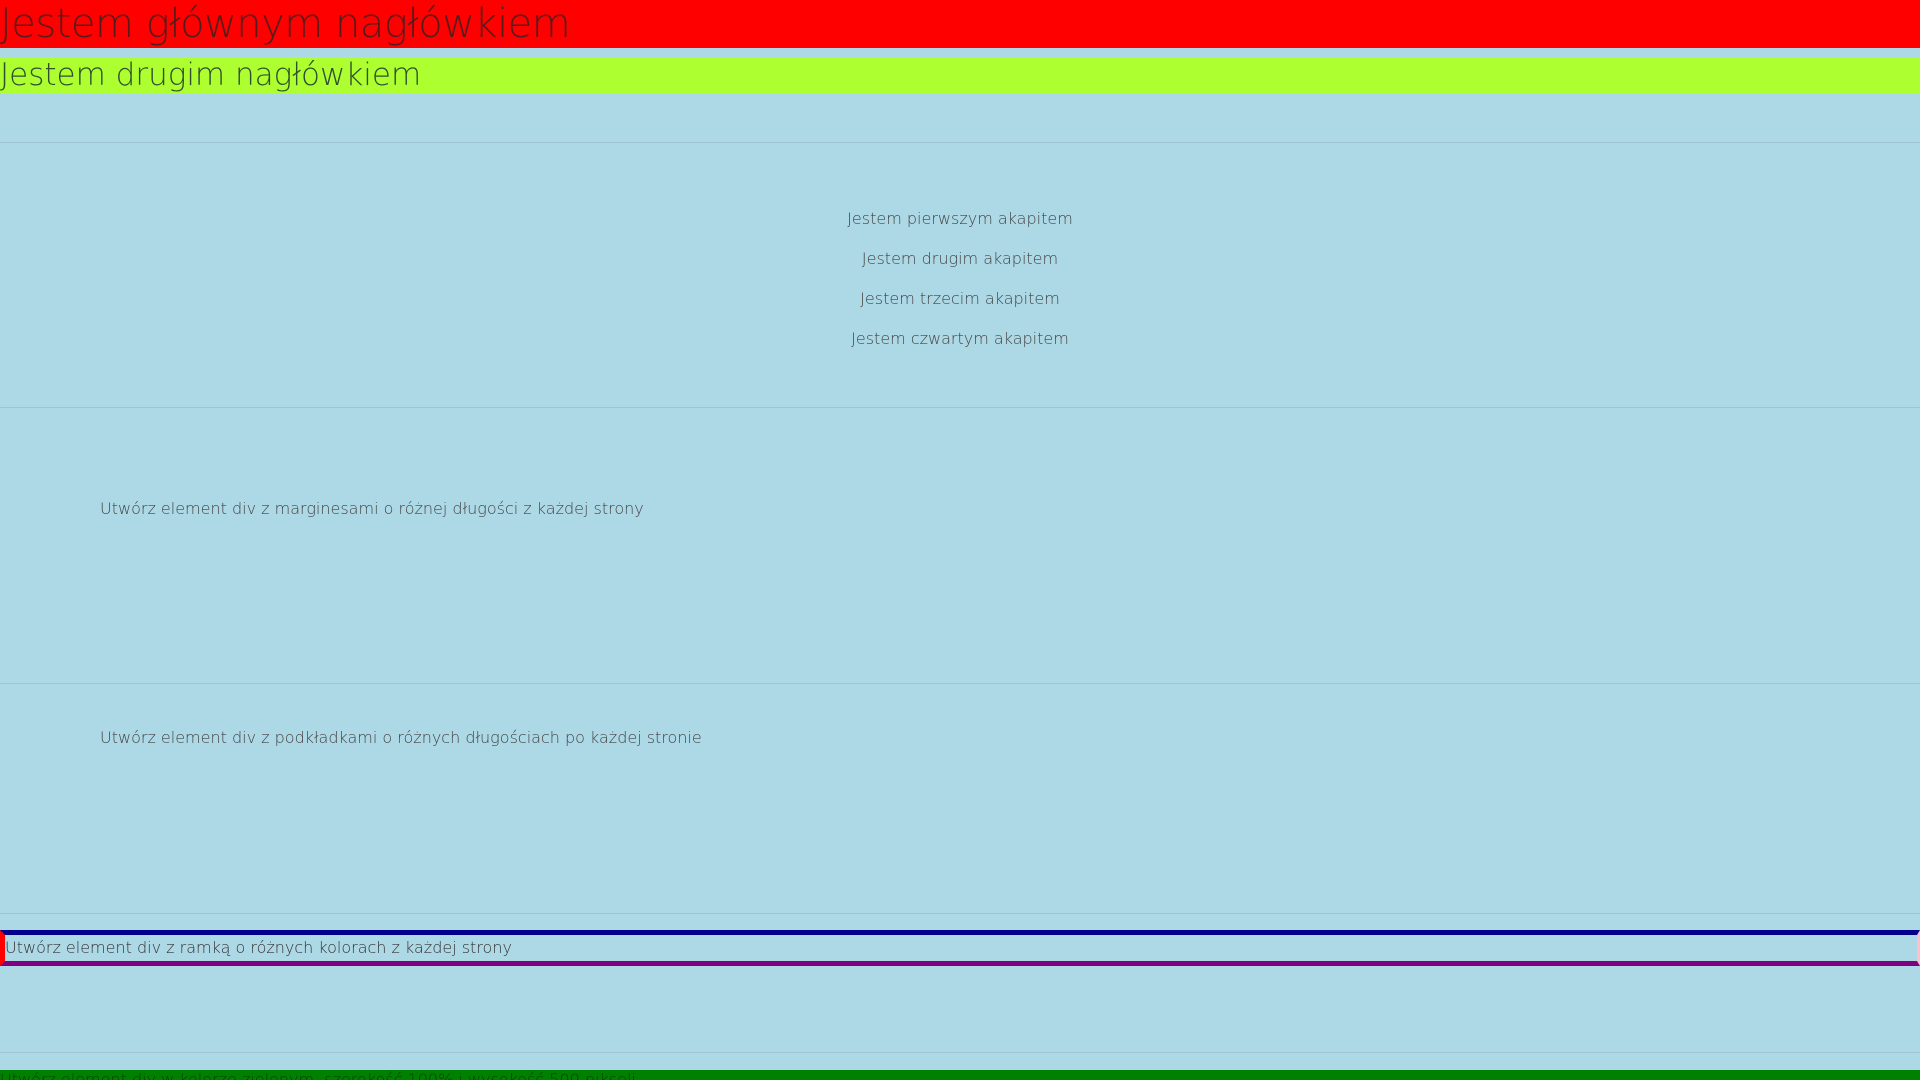 The width and height of the screenshot is (1920, 1080). Describe the element at coordinates (960, 338) in the screenshot. I see `paragraph-4: Jestem czwartym akapitem` at that location.